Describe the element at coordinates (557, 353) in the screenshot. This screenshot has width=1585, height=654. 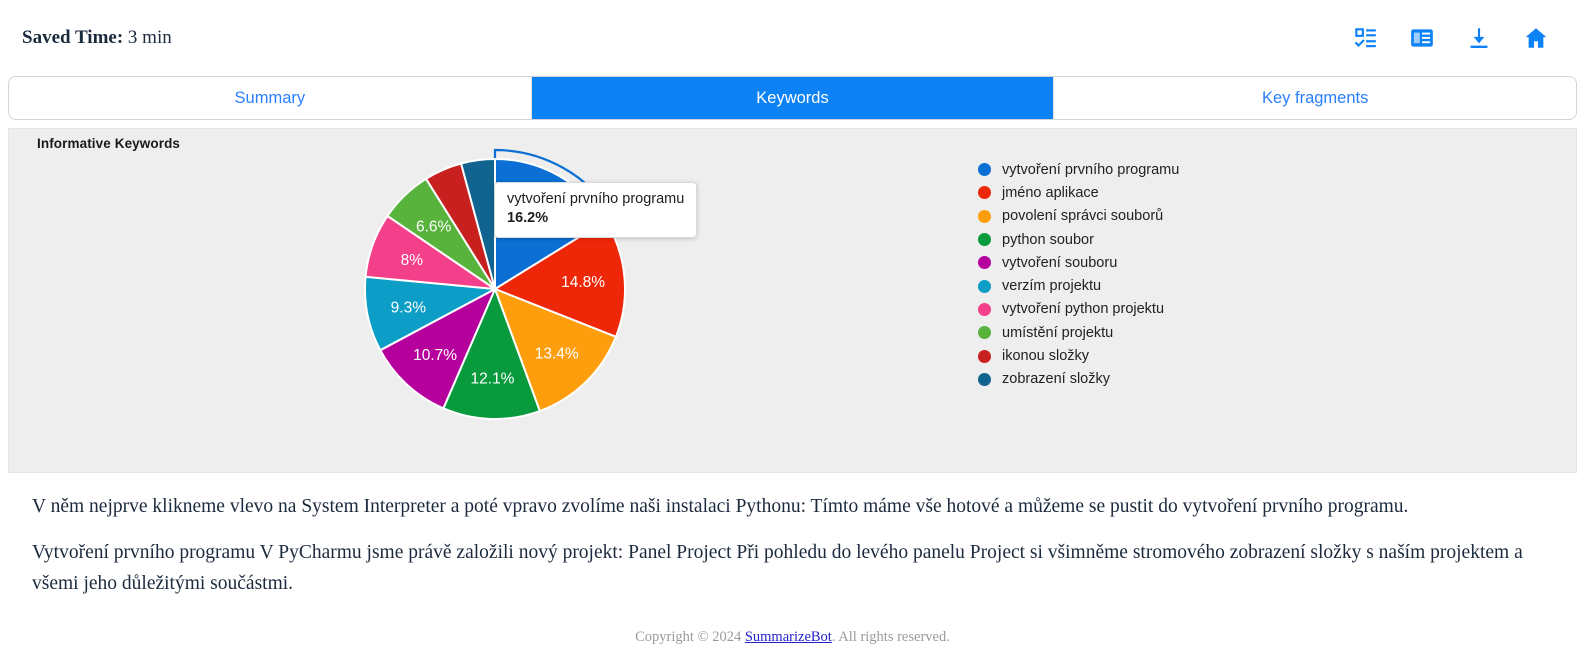
I see `pie-slice-label: 13.4%` at that location.